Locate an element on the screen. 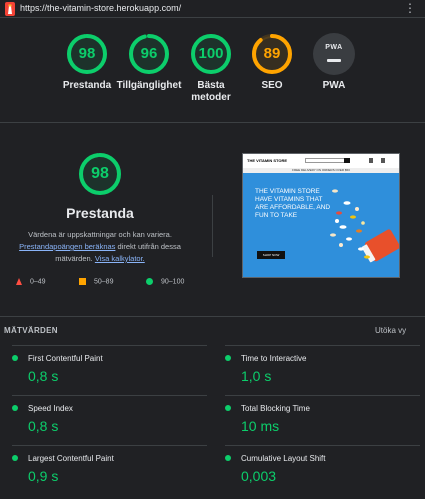 Image resolution: width=425 pixels, height=499 pixels. metric-name: Time to Interactive is located at coordinates (274, 358).